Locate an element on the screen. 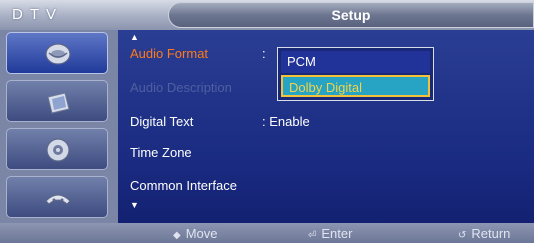  return-icon: ↺ is located at coordinates (462, 235).